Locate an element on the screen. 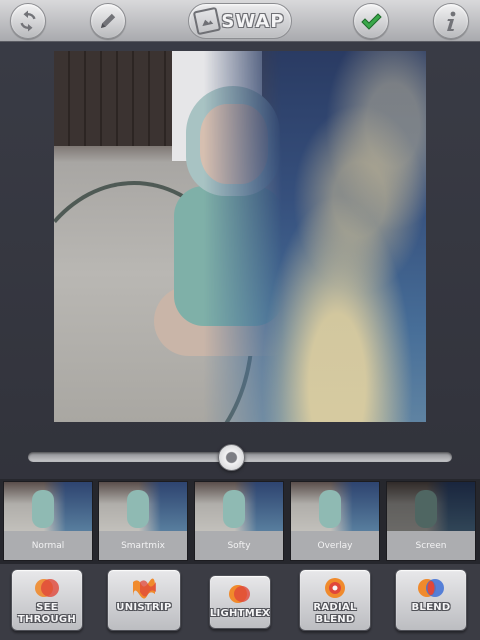 Image resolution: width=480 pixels, height=640 pixels. brand-text: SWAP is located at coordinates (253, 21).